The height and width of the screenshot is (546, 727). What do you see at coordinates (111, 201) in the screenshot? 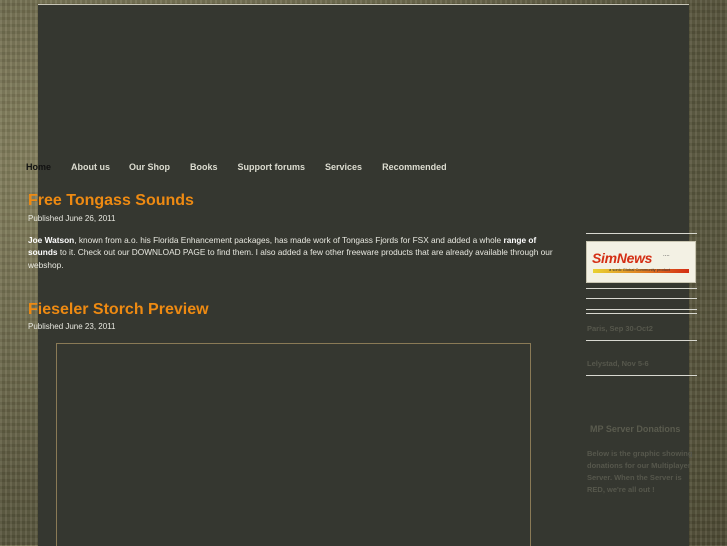
I see `post-title: Free Tongass Sounds` at bounding box center [111, 201].